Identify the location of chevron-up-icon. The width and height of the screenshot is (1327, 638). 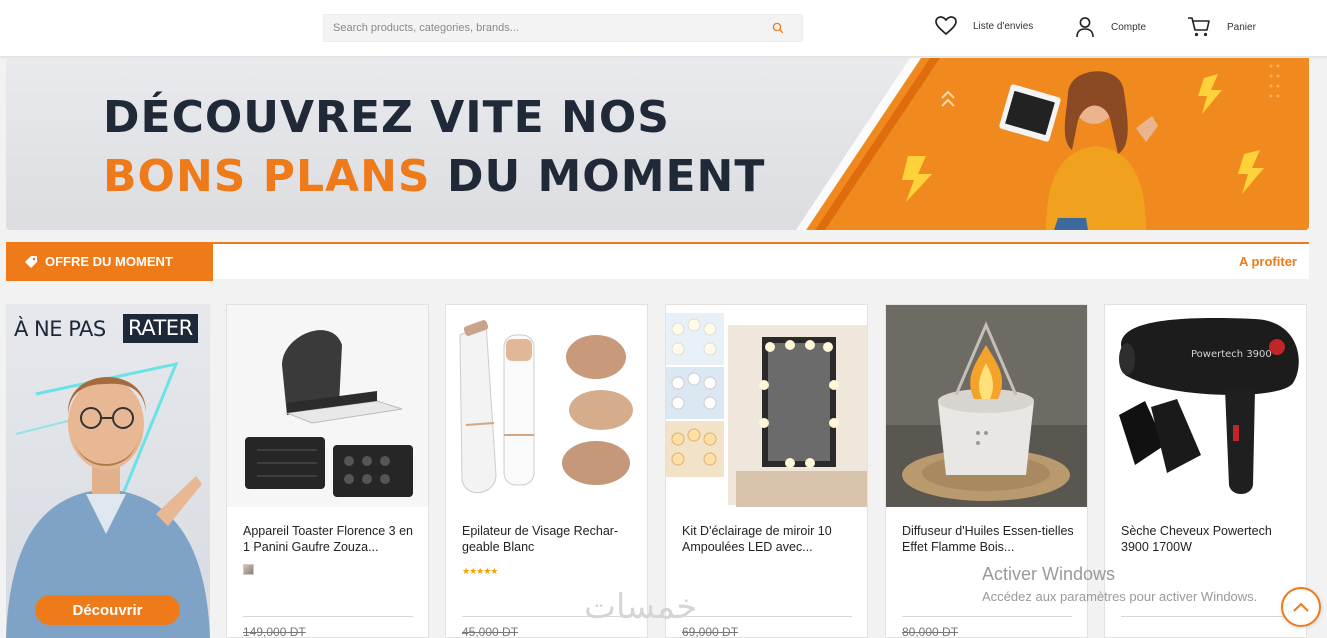
(1301, 607).